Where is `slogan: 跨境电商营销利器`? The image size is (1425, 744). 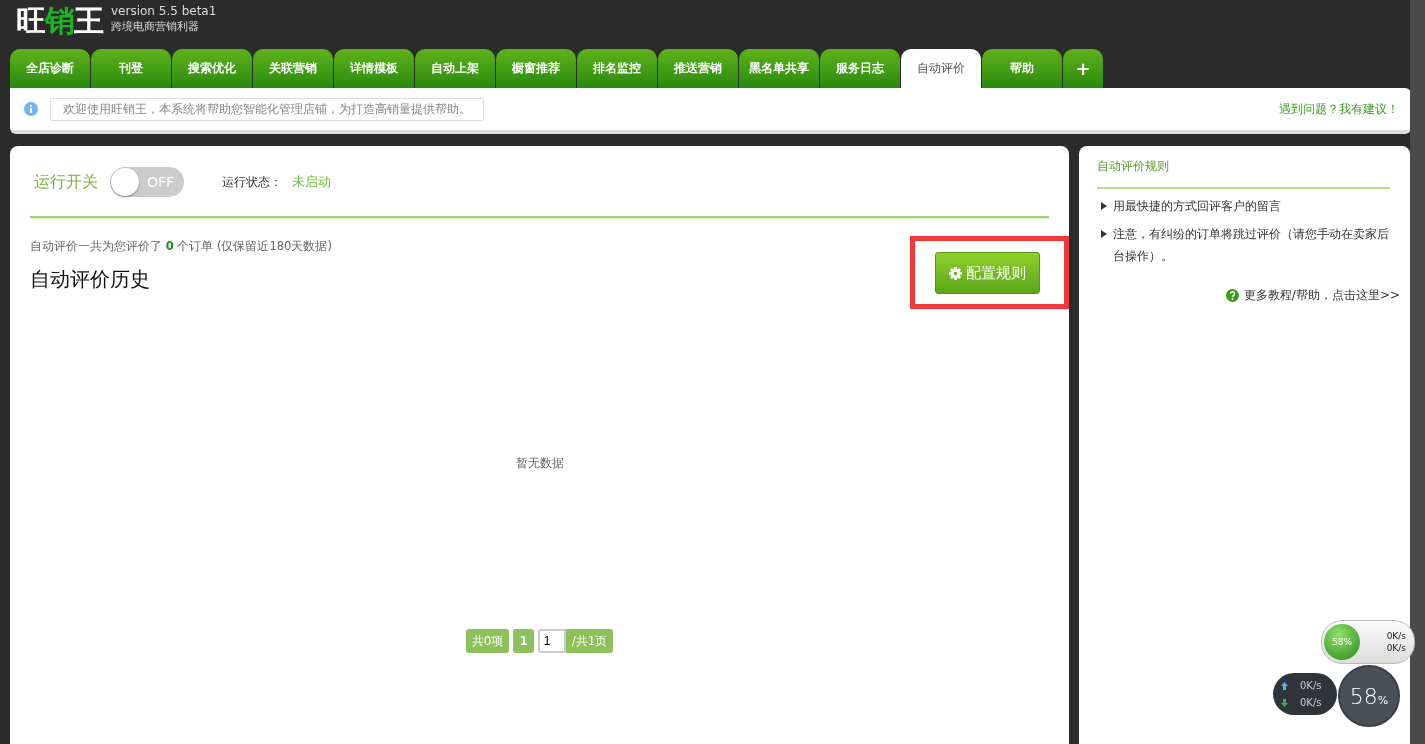 slogan: 跨境电商营销利器 is located at coordinates (155, 26).